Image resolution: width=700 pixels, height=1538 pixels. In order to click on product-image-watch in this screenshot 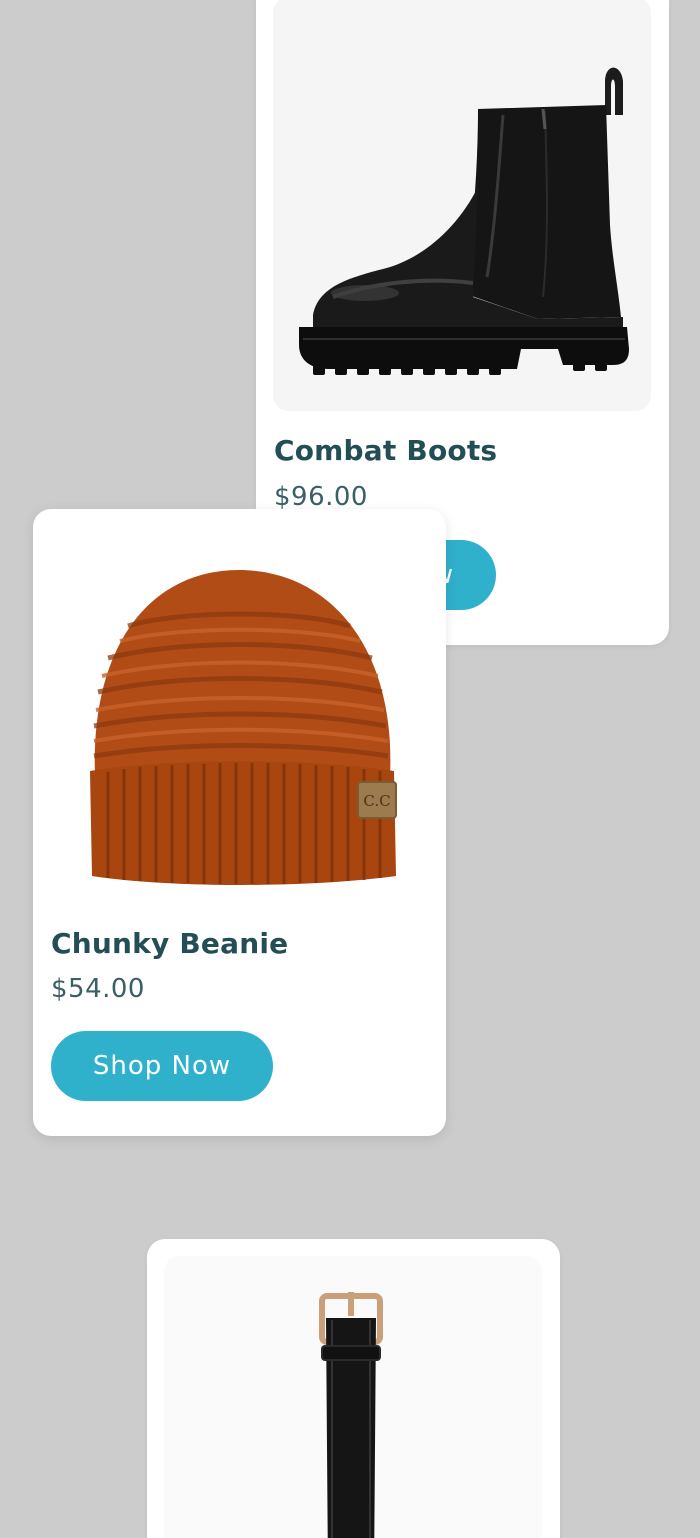, I will do `click(353, 1397)`.